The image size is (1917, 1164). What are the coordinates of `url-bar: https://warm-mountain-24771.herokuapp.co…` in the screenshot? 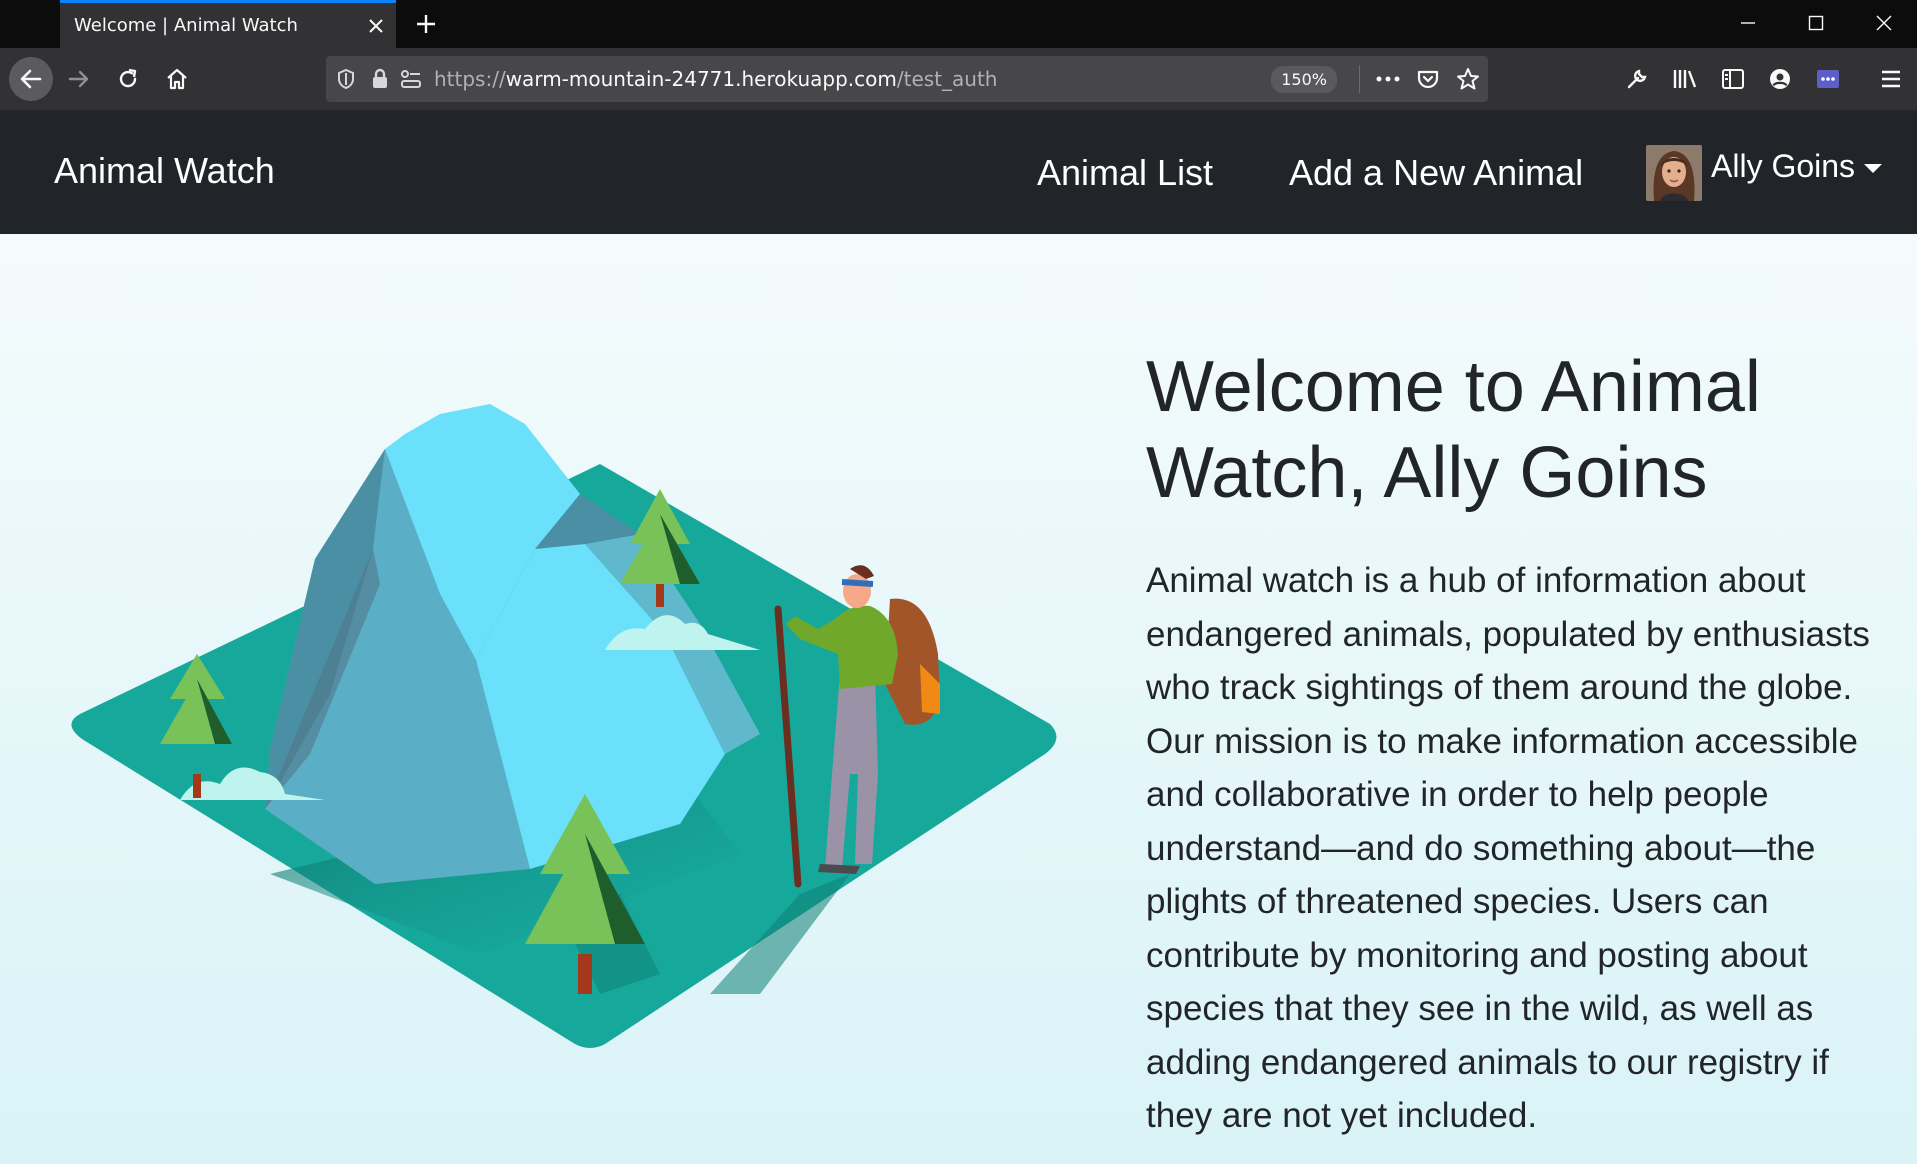 It's located at (907, 79).